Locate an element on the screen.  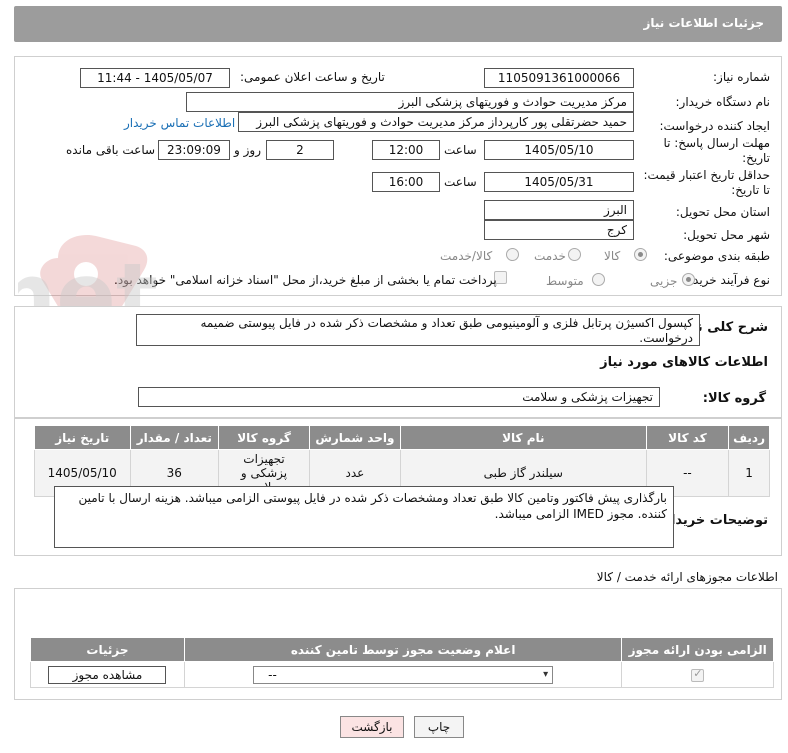
permit-status-select: -- ▾ is located at coordinates (403, 674).